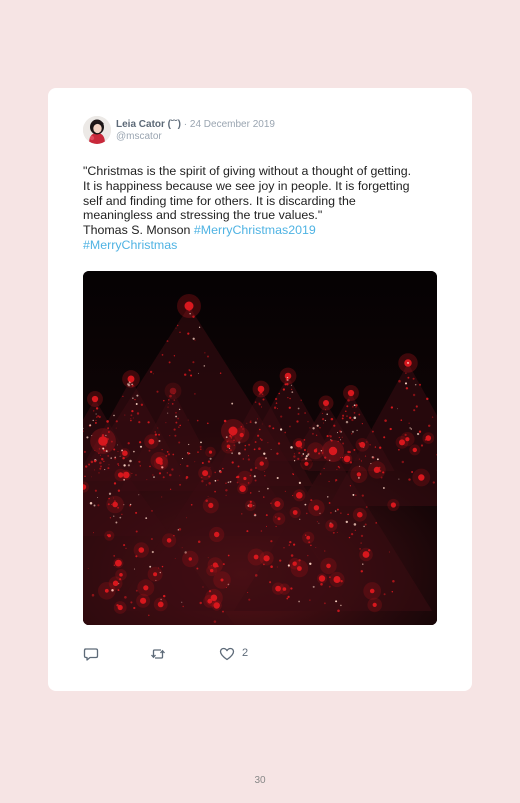 The width and height of the screenshot is (520, 803). Describe the element at coordinates (260, 780) in the screenshot. I see `page-number: 30` at that location.